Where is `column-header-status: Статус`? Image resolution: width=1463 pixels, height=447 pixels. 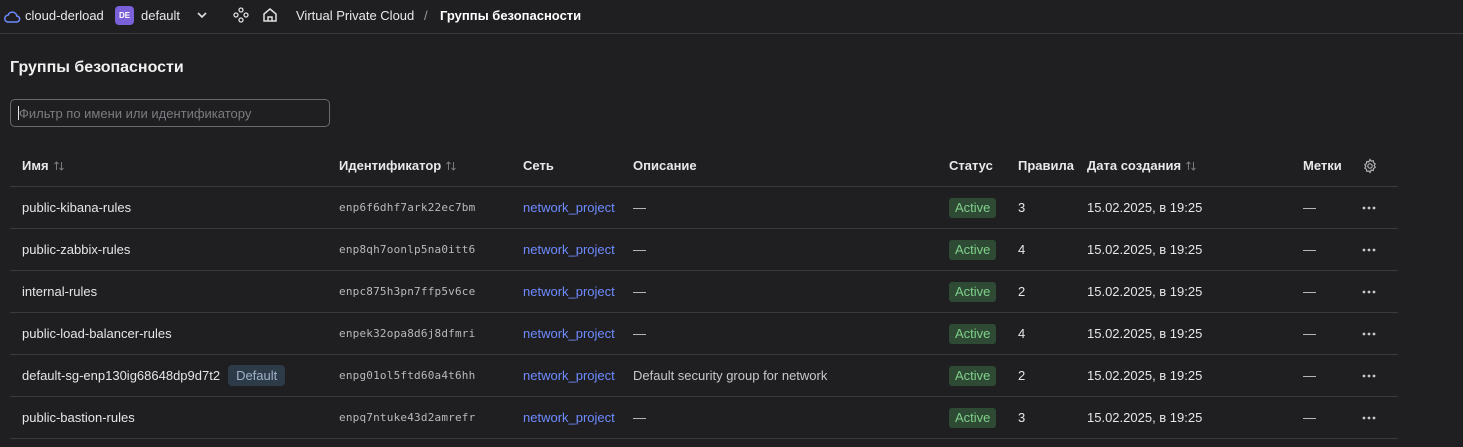
column-header-status: Статус is located at coordinates (971, 165).